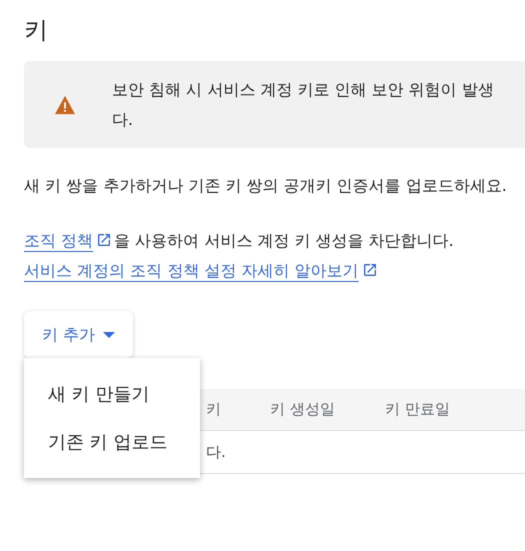 The height and width of the screenshot is (551, 525). Describe the element at coordinates (79, 334) in the screenshot. I see `add-key-button: 키 추가` at that location.